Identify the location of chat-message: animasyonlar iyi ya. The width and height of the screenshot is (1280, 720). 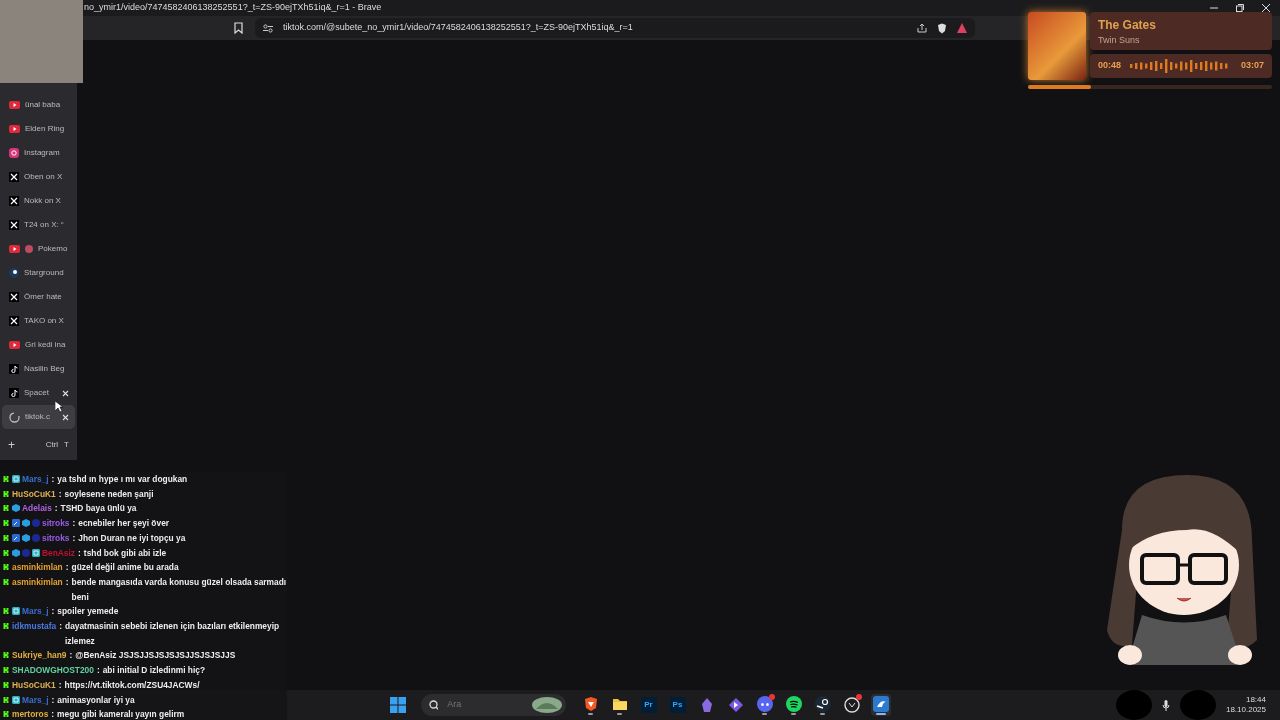
(96, 700).